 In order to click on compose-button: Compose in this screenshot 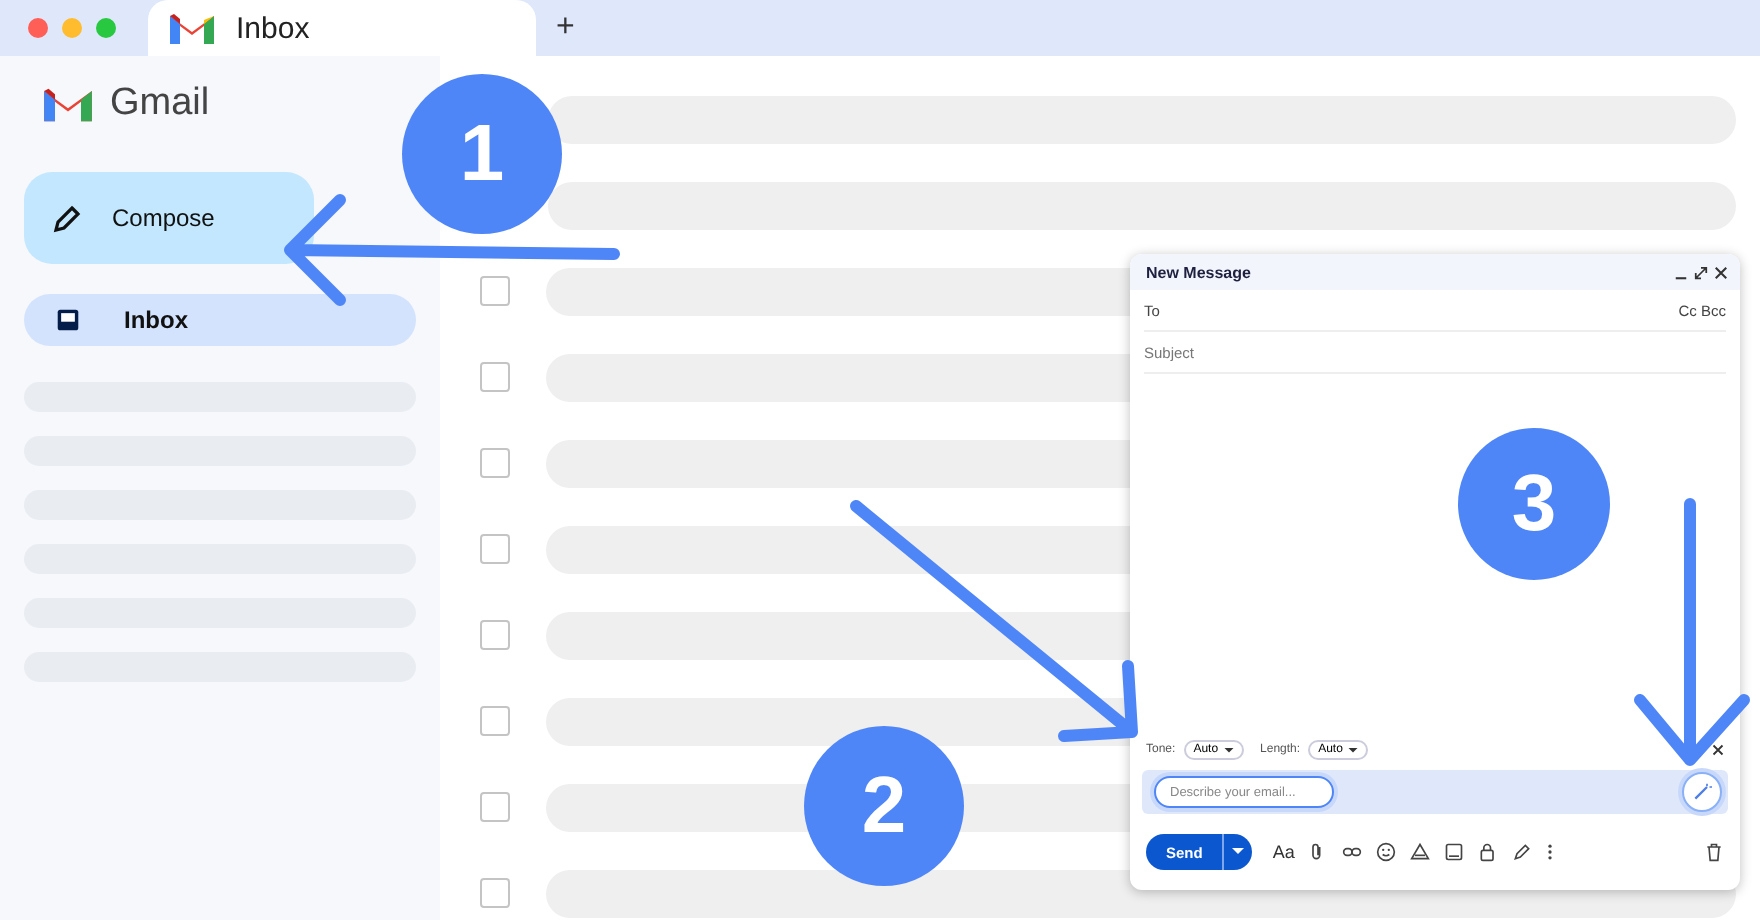, I will do `click(169, 218)`.